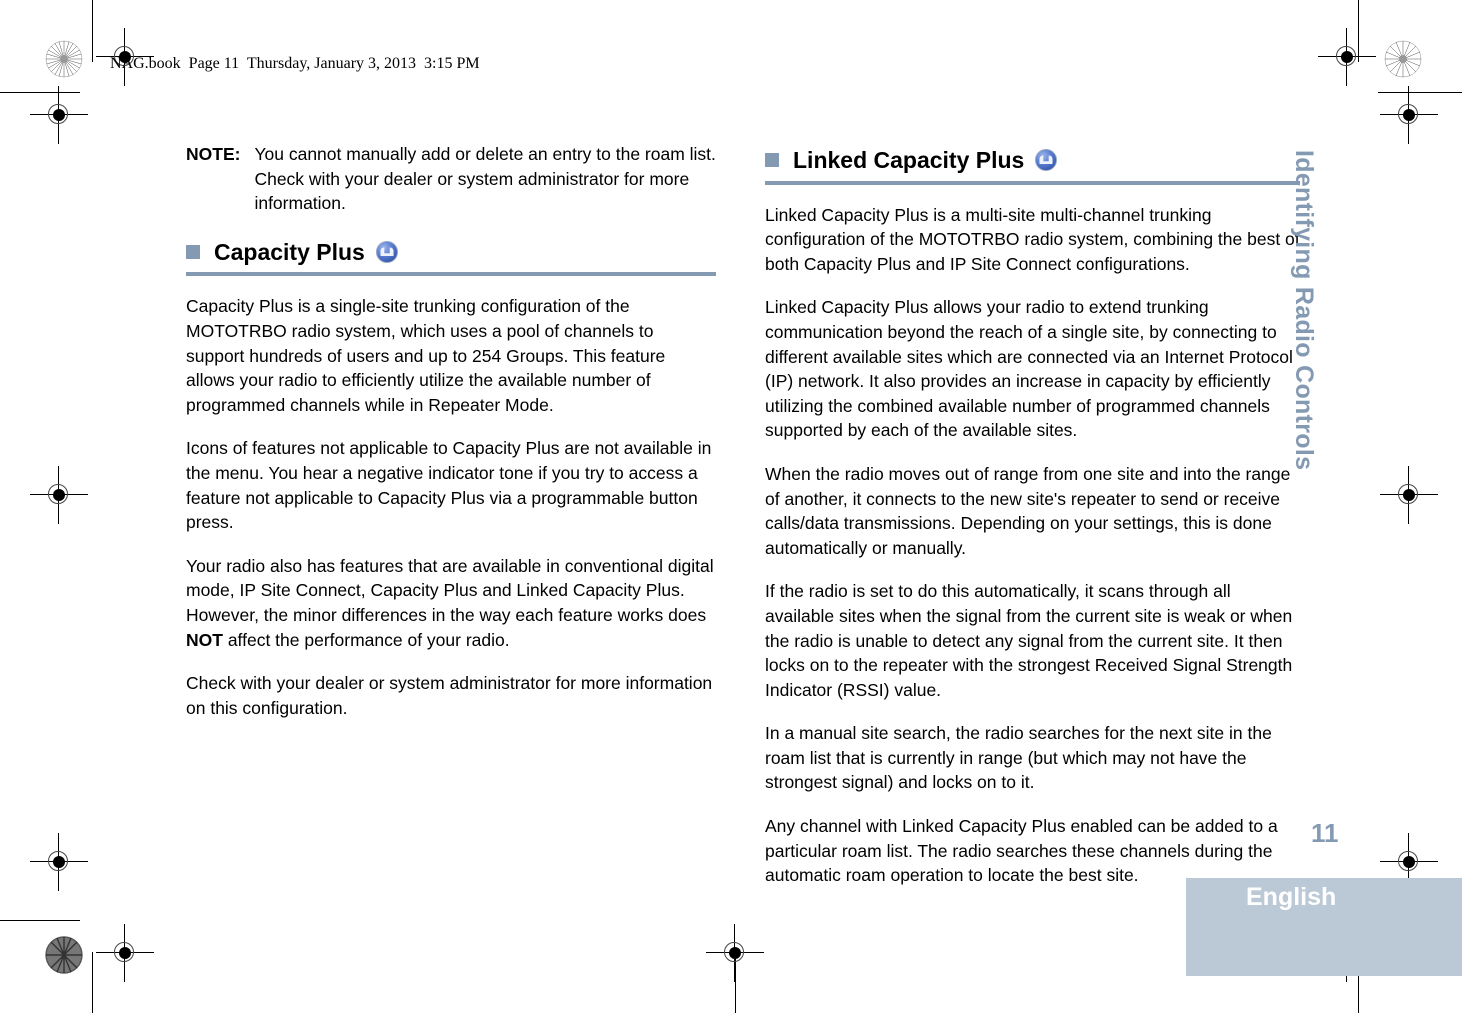 The height and width of the screenshot is (1013, 1462). Describe the element at coordinates (366, 639) in the screenshot. I see `paragraph-text-after: affect the performance of your radio.` at that location.